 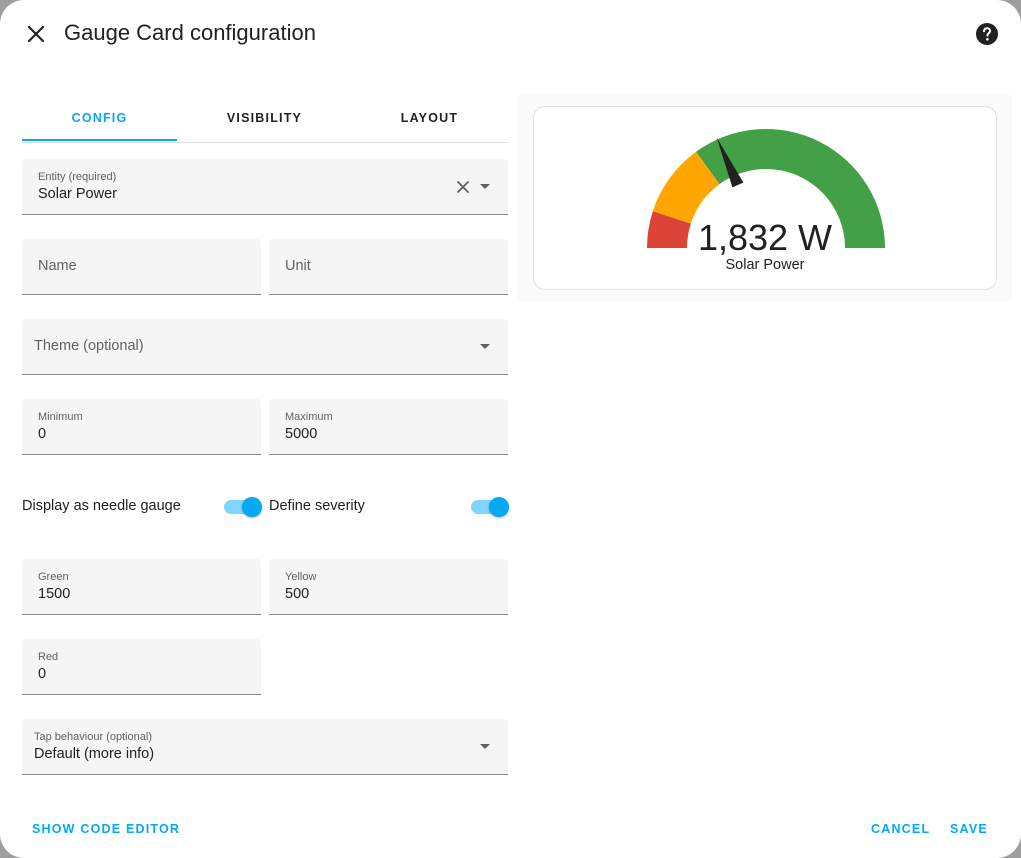 I want to click on green-label: Green, so click(x=53, y=577).